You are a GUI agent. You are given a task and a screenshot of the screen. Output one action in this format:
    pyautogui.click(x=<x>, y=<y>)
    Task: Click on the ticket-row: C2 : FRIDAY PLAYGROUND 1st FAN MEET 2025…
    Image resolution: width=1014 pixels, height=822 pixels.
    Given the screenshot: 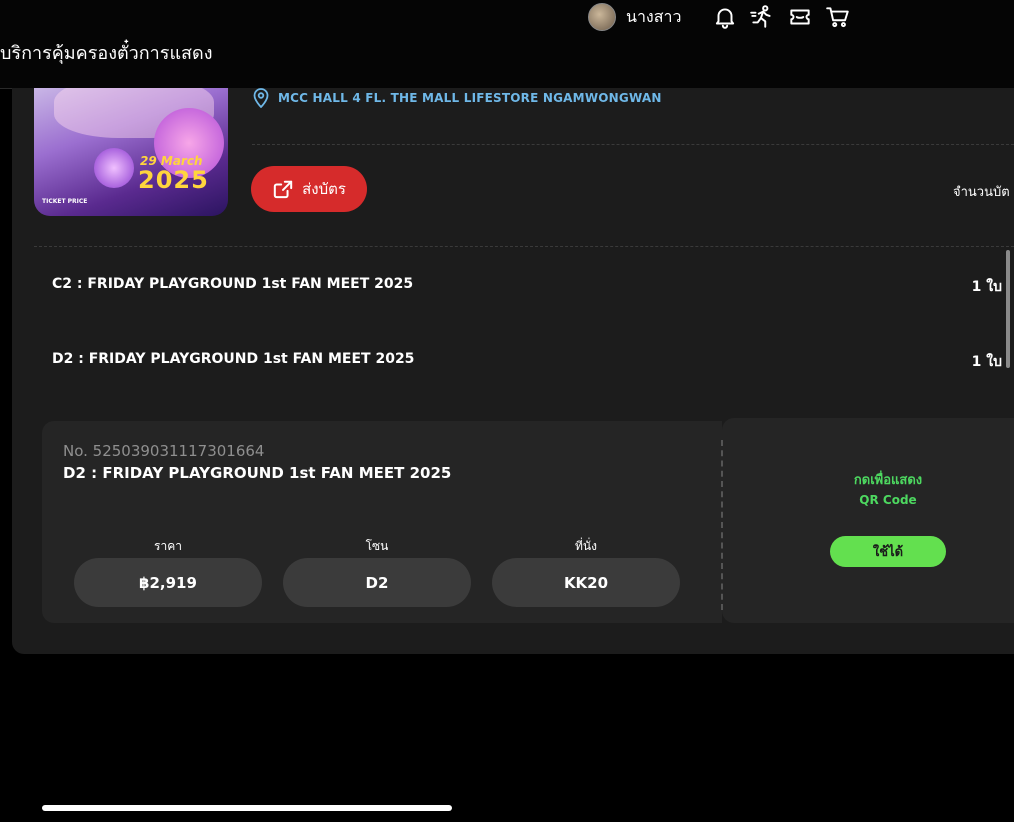 What is the action you would take?
    pyautogui.click(x=532, y=291)
    